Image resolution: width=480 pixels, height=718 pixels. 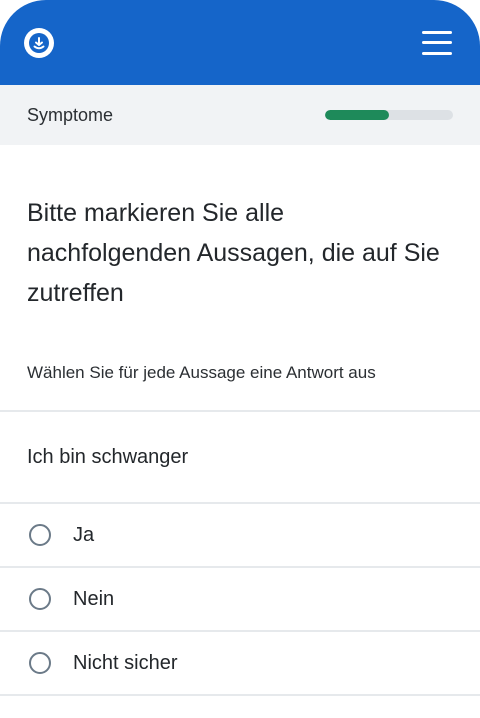 What do you see at coordinates (39, 42) in the screenshot?
I see `doctor-logo-icon` at bounding box center [39, 42].